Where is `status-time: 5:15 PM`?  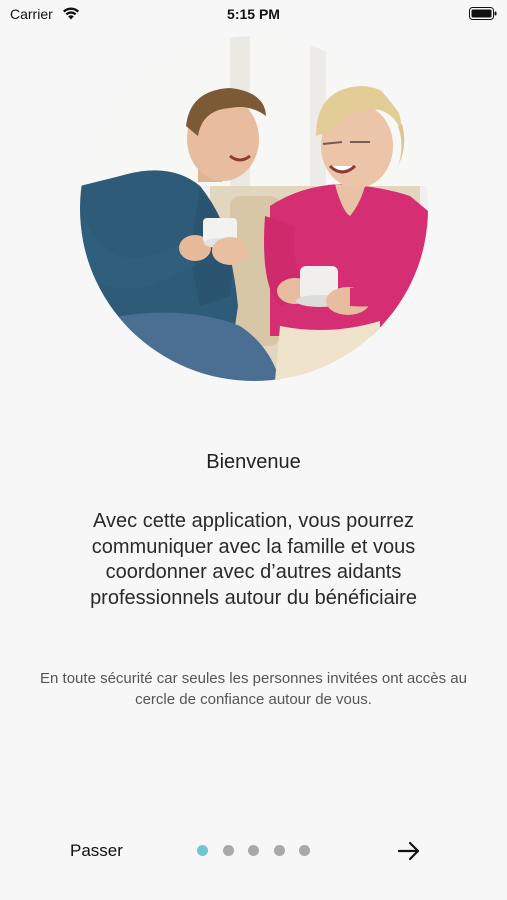
status-time: 5:15 PM is located at coordinates (253, 14).